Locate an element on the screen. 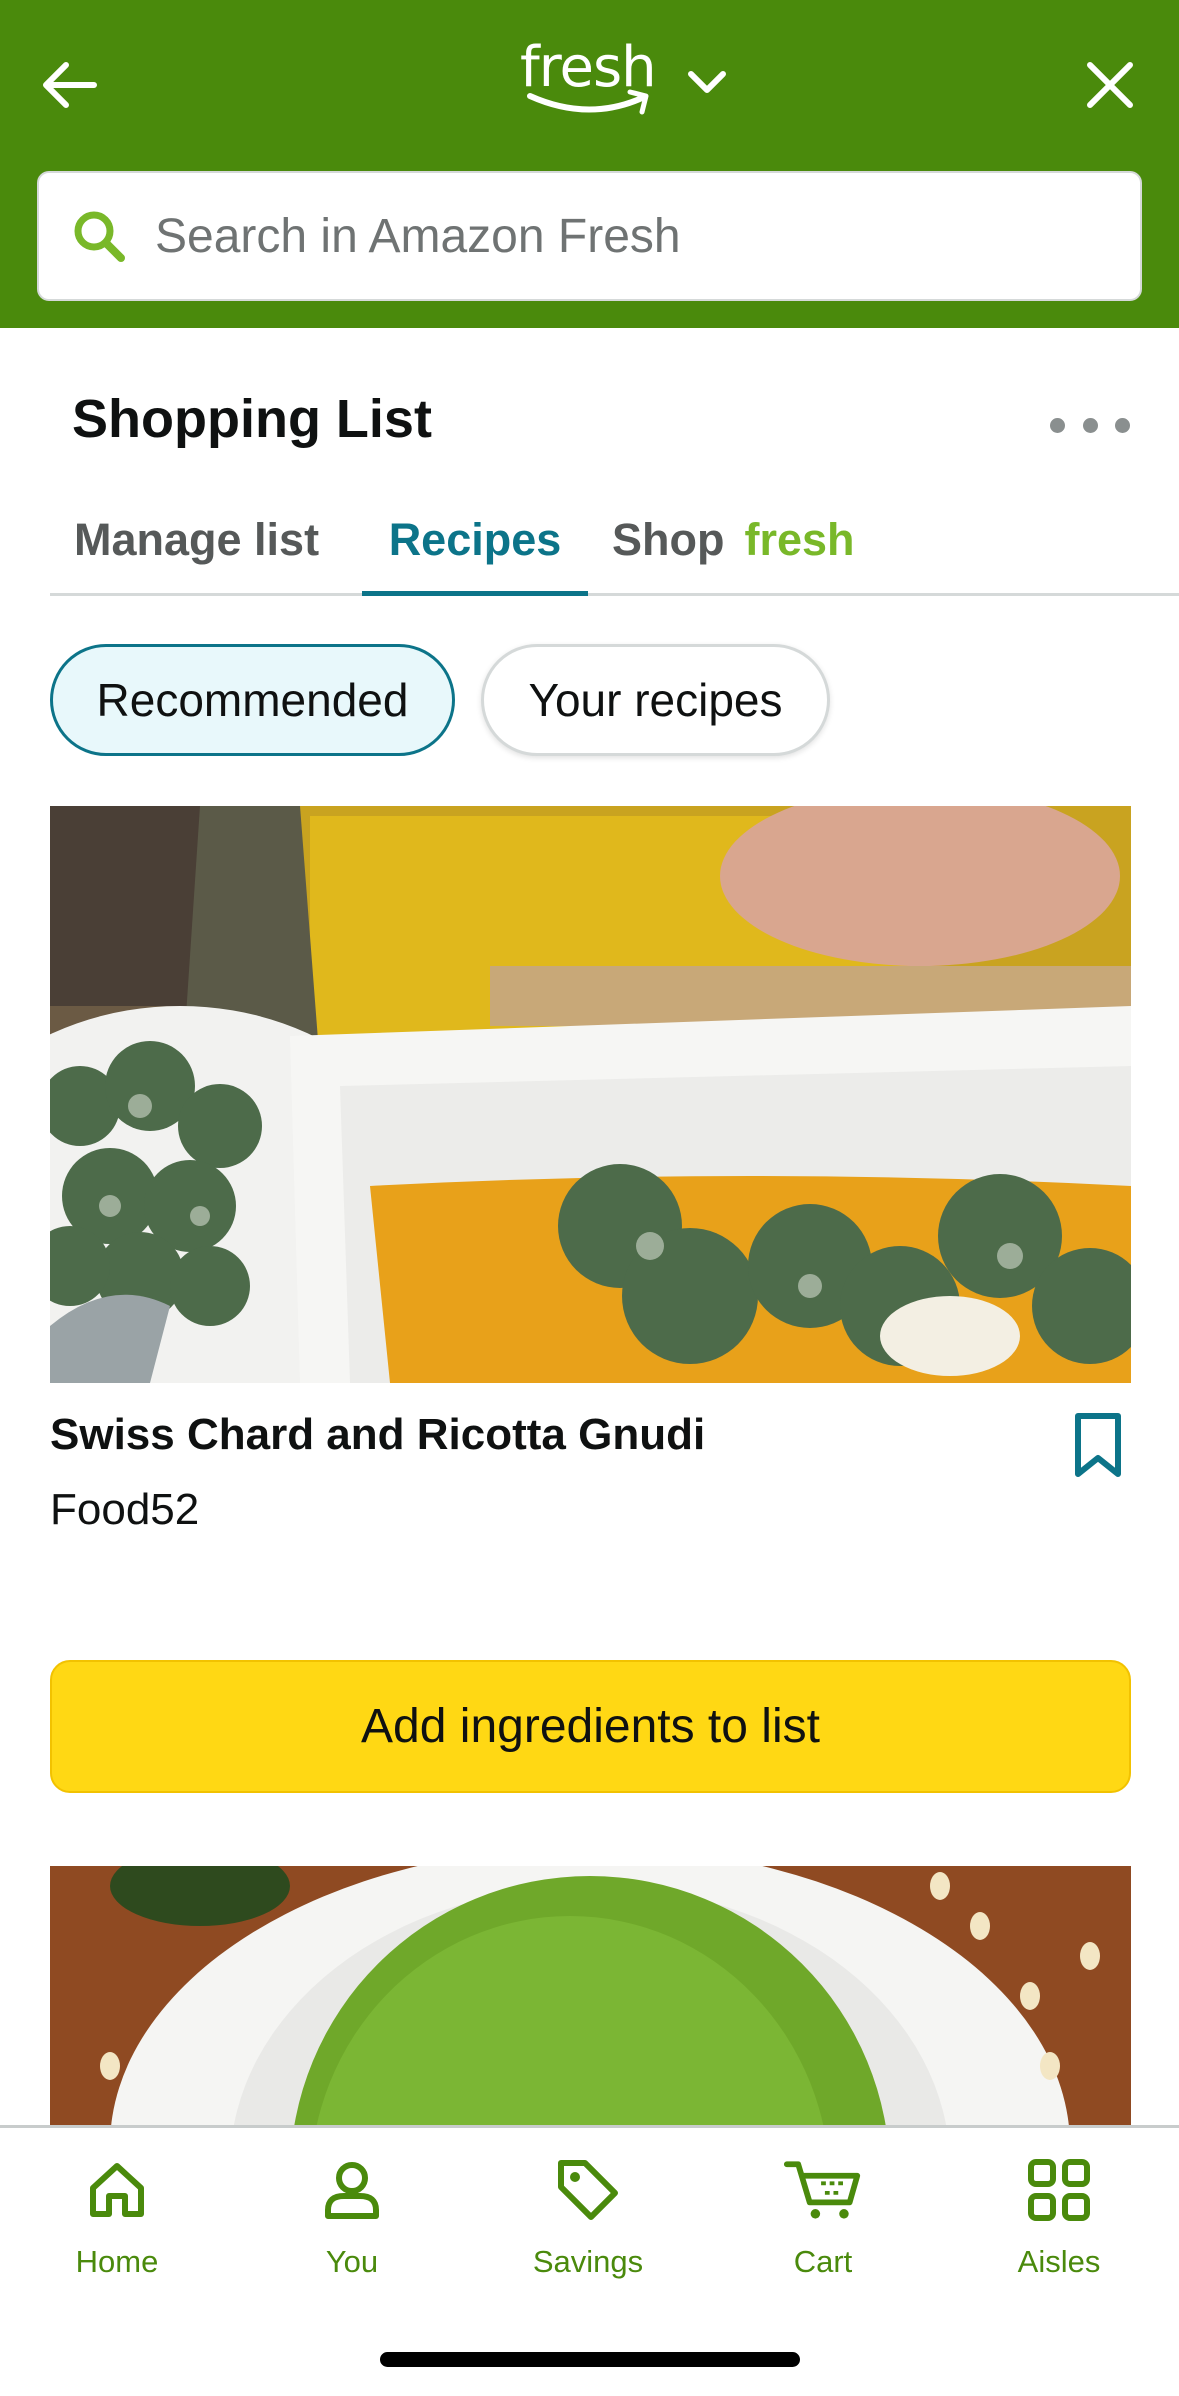 The height and width of the screenshot is (2396, 1179). nav-home: Home is located at coordinates (117, 2215).